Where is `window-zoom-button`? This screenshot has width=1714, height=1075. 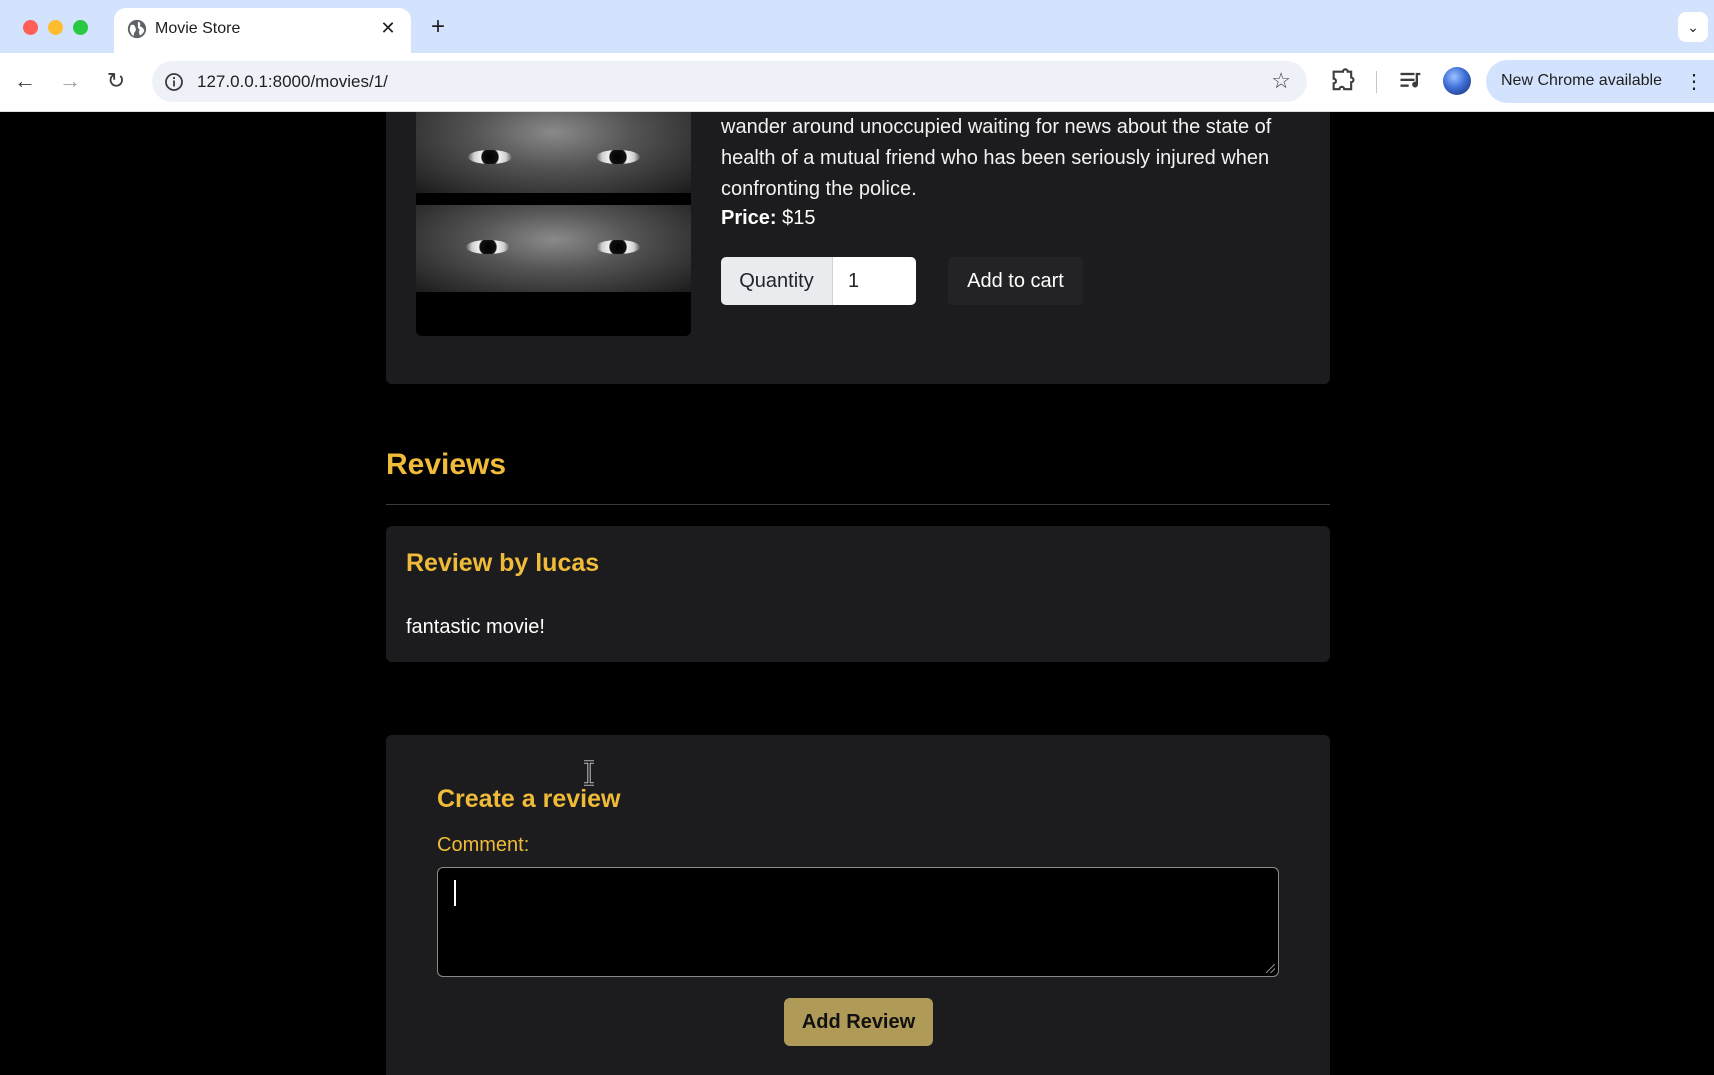
window-zoom-button is located at coordinates (80, 27).